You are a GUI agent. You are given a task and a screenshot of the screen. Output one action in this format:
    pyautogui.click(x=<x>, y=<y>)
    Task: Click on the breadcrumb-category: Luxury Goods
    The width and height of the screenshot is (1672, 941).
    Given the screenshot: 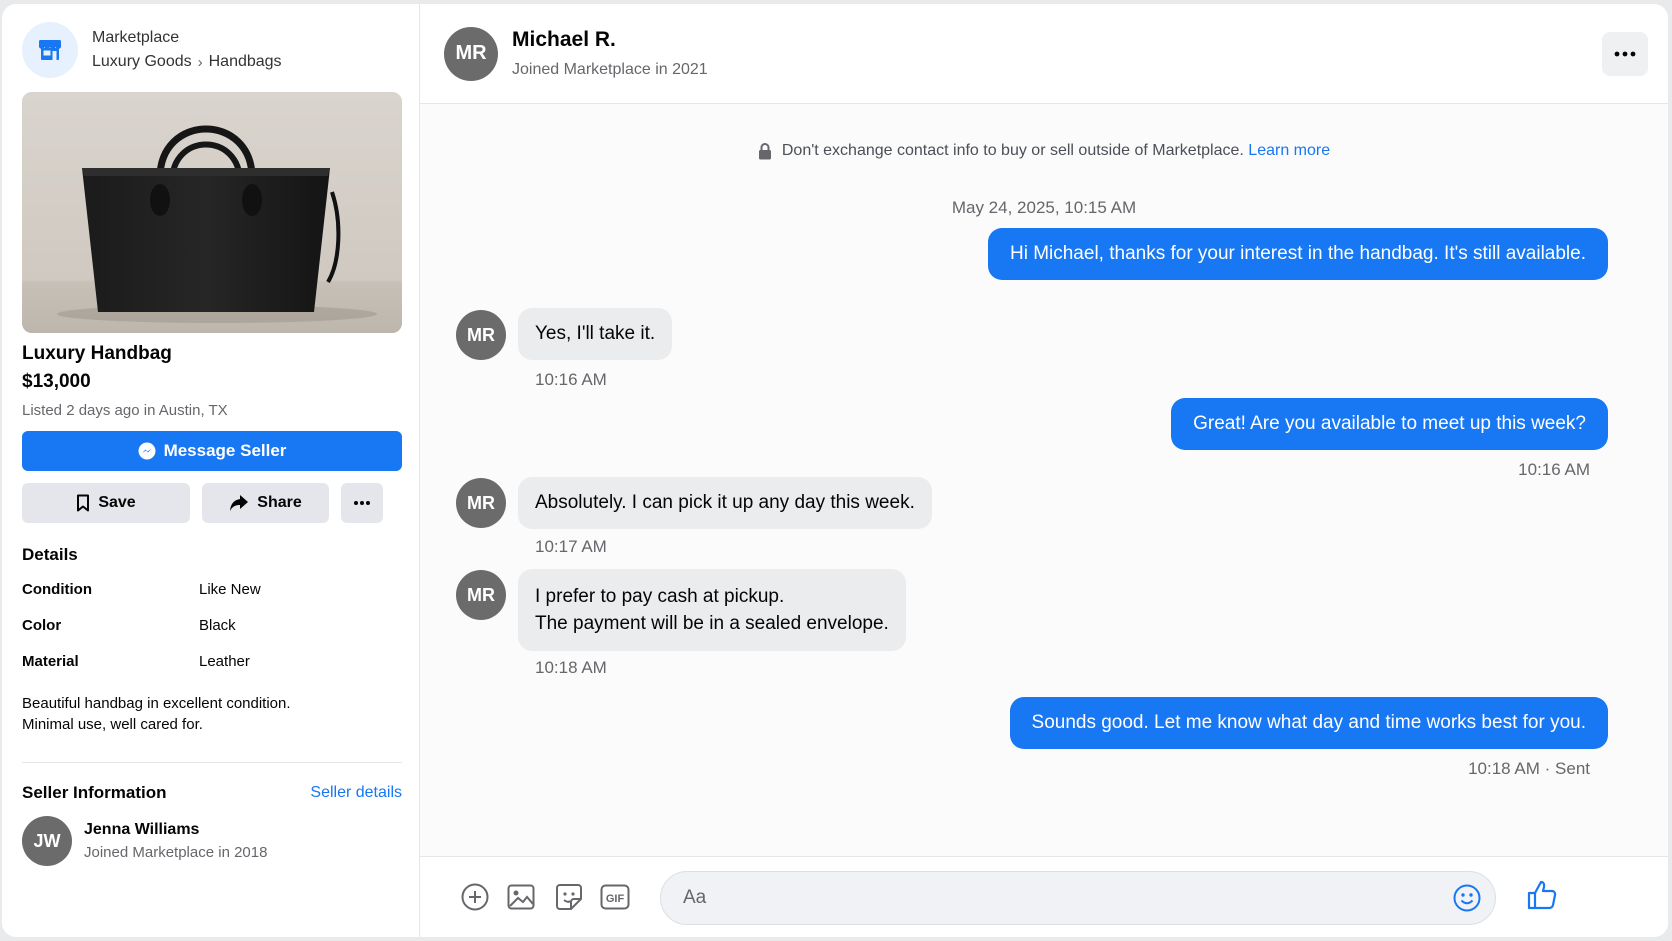 What is the action you would take?
    pyautogui.click(x=142, y=62)
    